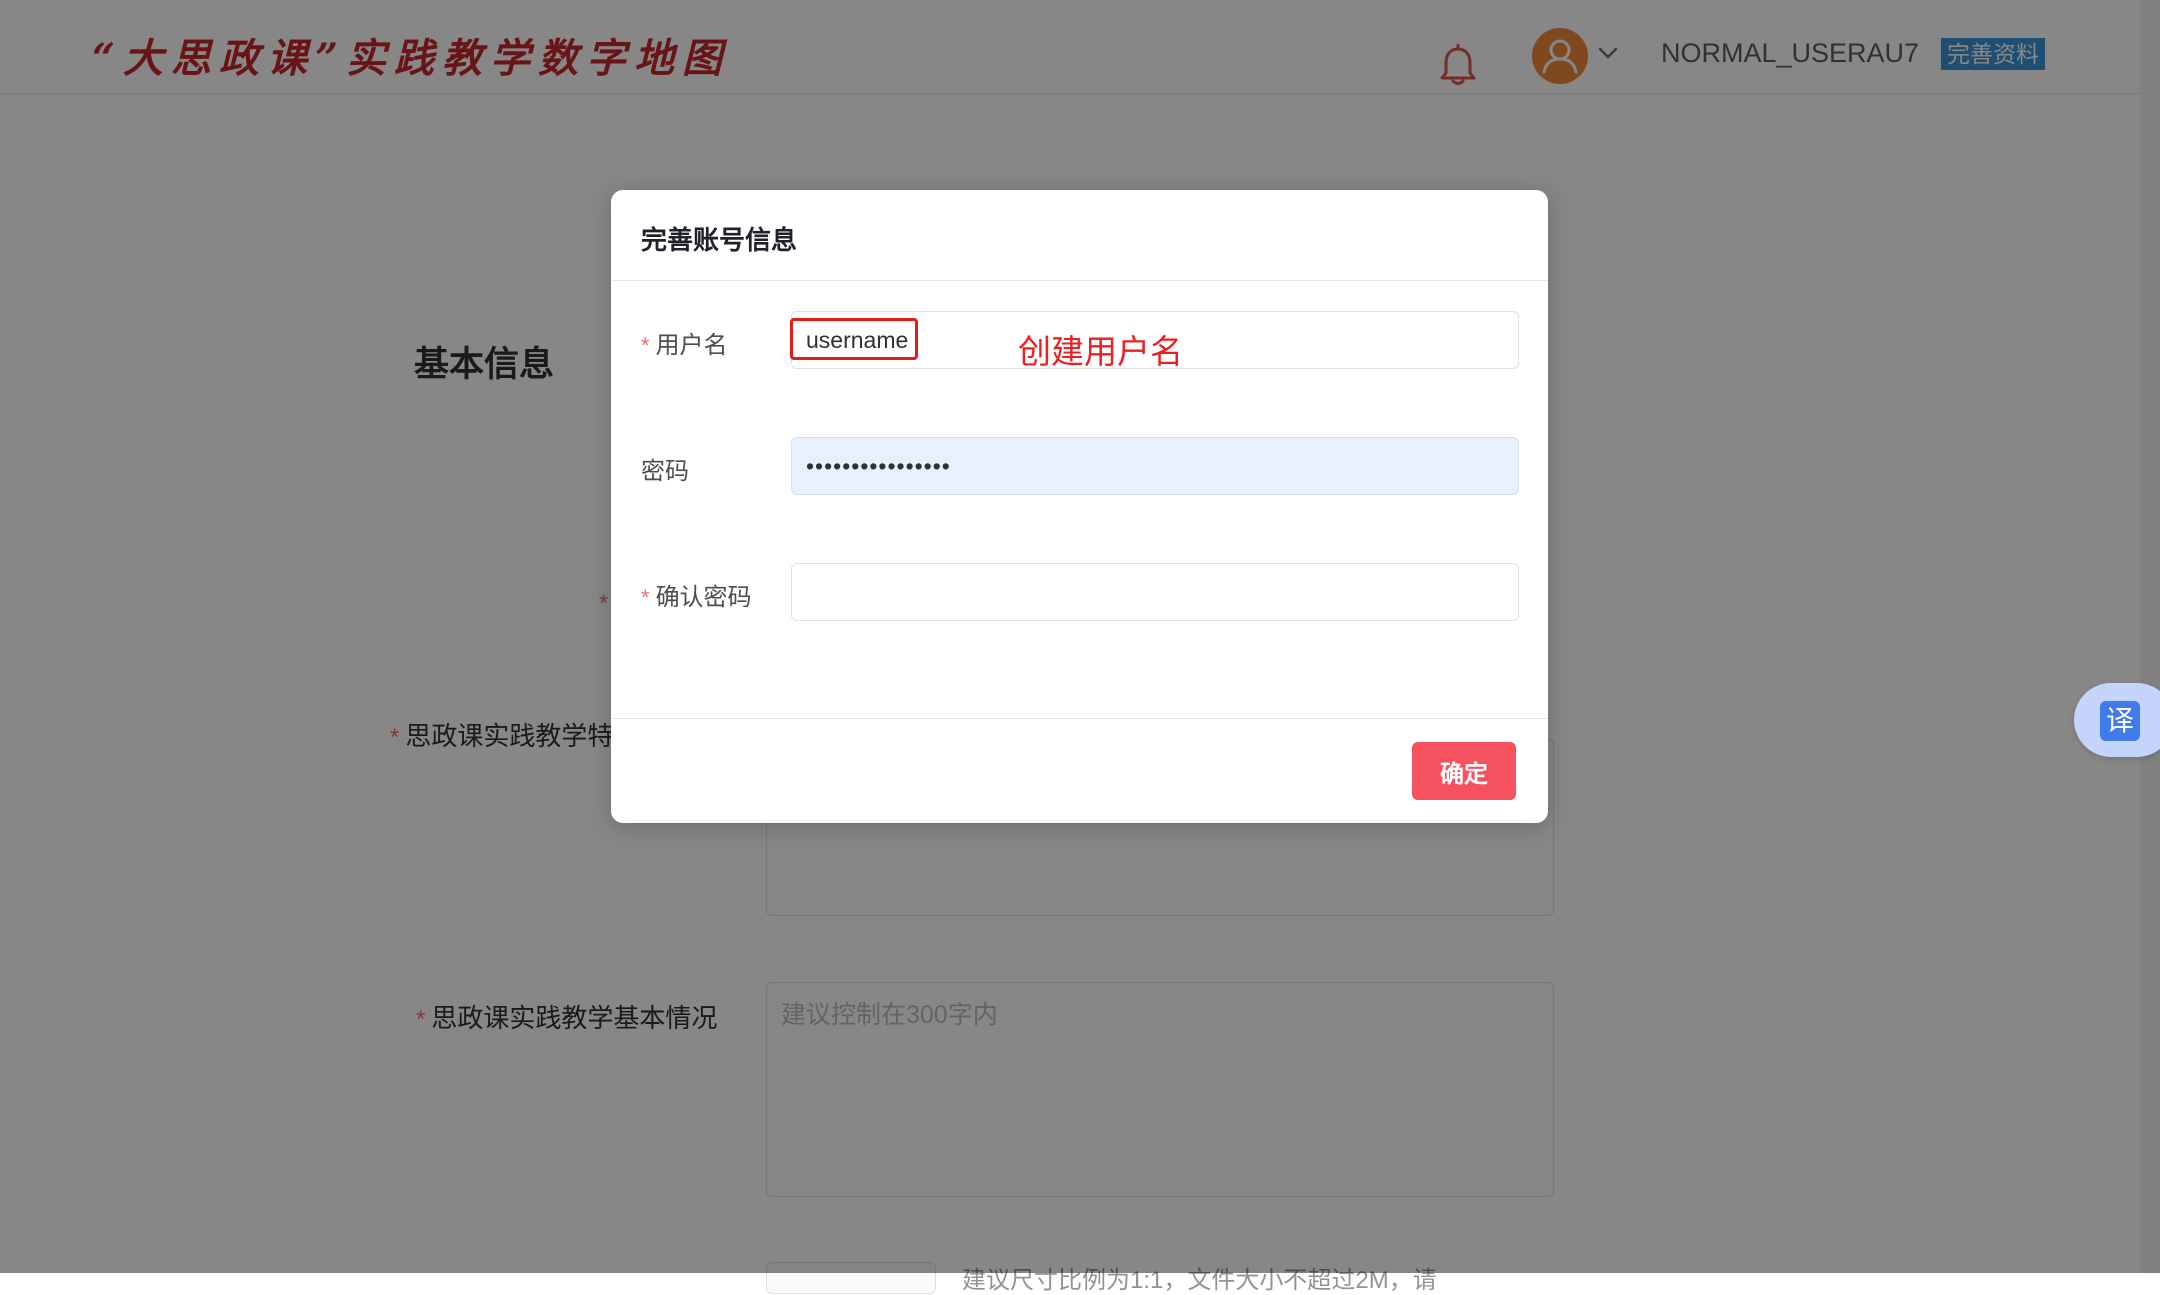 The width and height of the screenshot is (2160, 1295). I want to click on confirm-password-label: * 确认密码, so click(696, 594).